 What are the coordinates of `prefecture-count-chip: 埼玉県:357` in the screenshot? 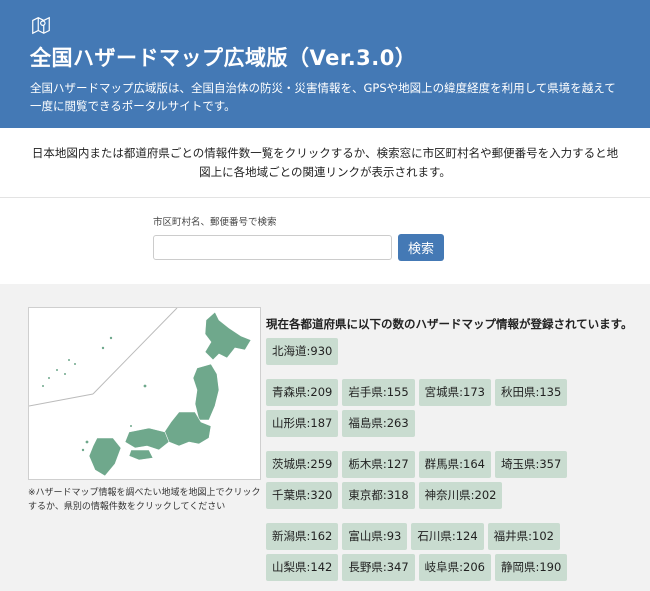 It's located at (531, 464).